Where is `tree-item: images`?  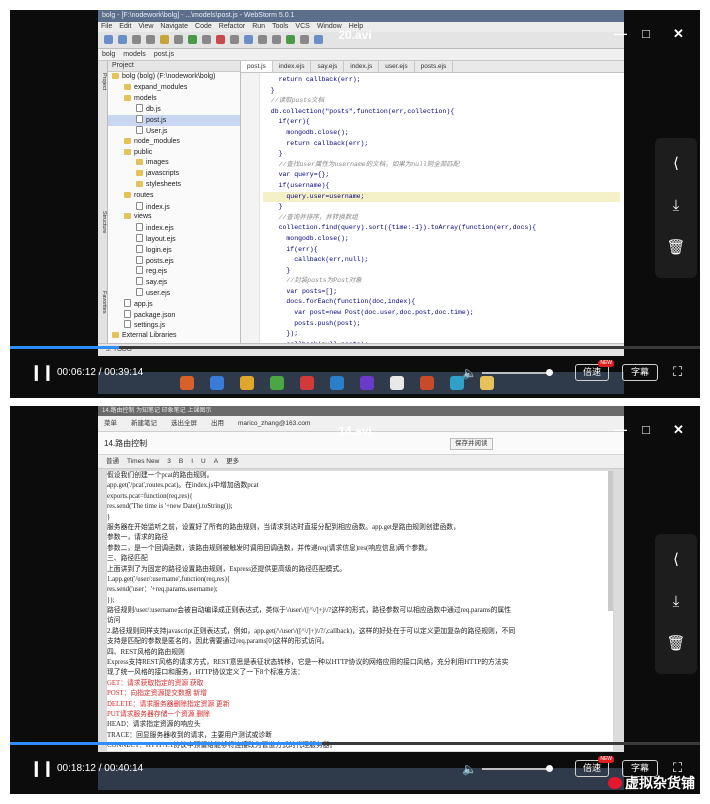 tree-item: images is located at coordinates (174, 163).